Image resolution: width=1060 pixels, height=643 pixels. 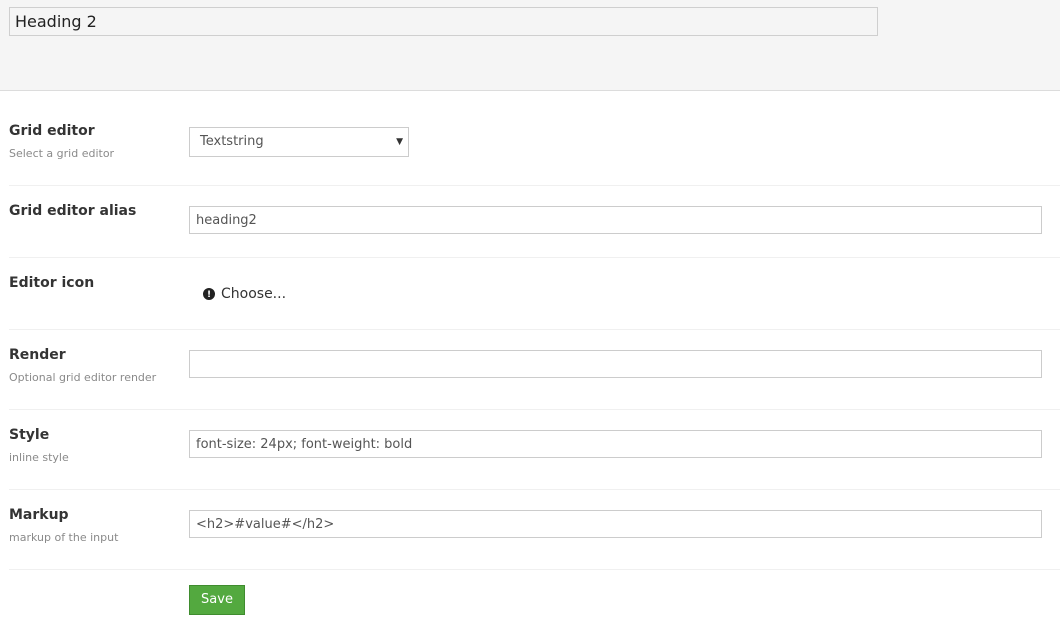 What do you see at coordinates (37, 355) in the screenshot?
I see `render-label: Render` at bounding box center [37, 355].